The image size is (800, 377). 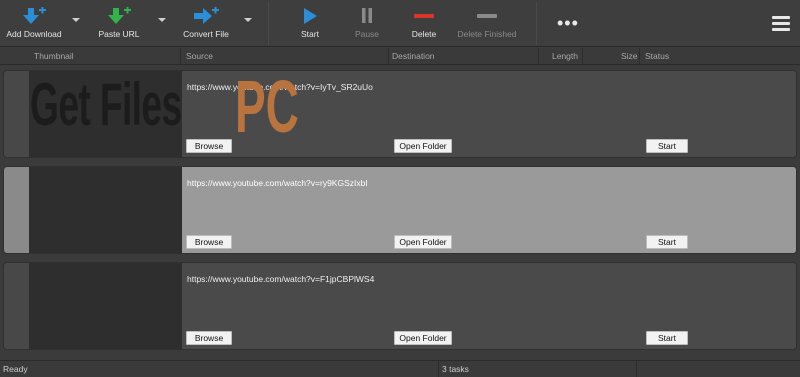 What do you see at coordinates (34, 34) in the screenshot?
I see `add-download-label: Add Download` at bounding box center [34, 34].